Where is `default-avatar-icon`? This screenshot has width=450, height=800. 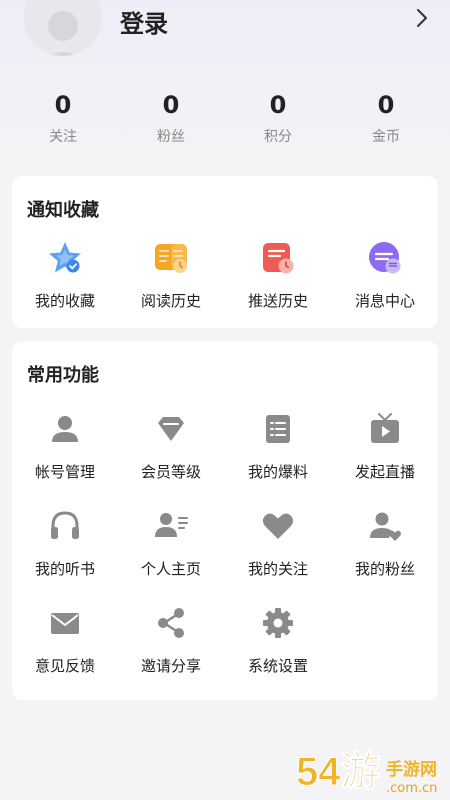
default-avatar-icon is located at coordinates (63, 28).